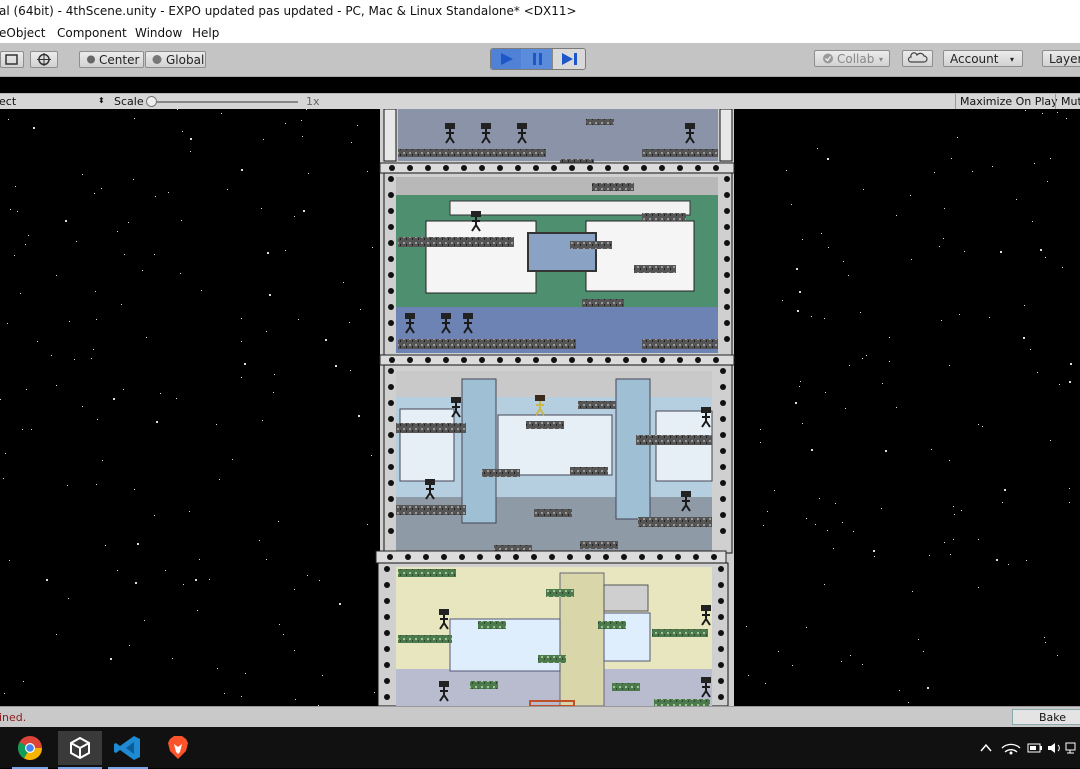  Describe the element at coordinates (205, 33) in the screenshot. I see `menu-help: Help` at that location.